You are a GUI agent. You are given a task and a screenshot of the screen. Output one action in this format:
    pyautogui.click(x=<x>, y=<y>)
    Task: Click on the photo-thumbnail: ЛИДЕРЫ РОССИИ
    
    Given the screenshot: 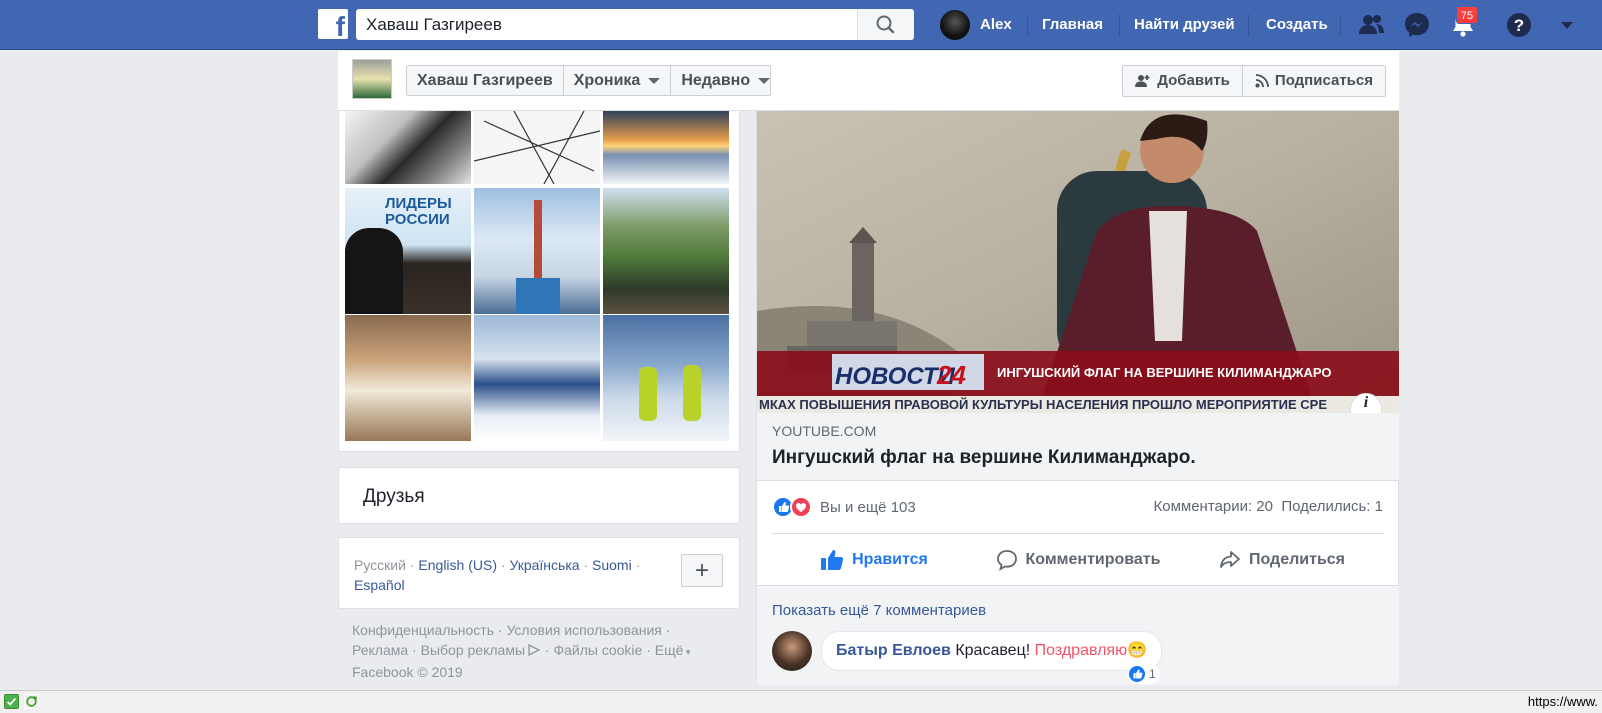 What is the action you would take?
    pyautogui.click(x=408, y=251)
    